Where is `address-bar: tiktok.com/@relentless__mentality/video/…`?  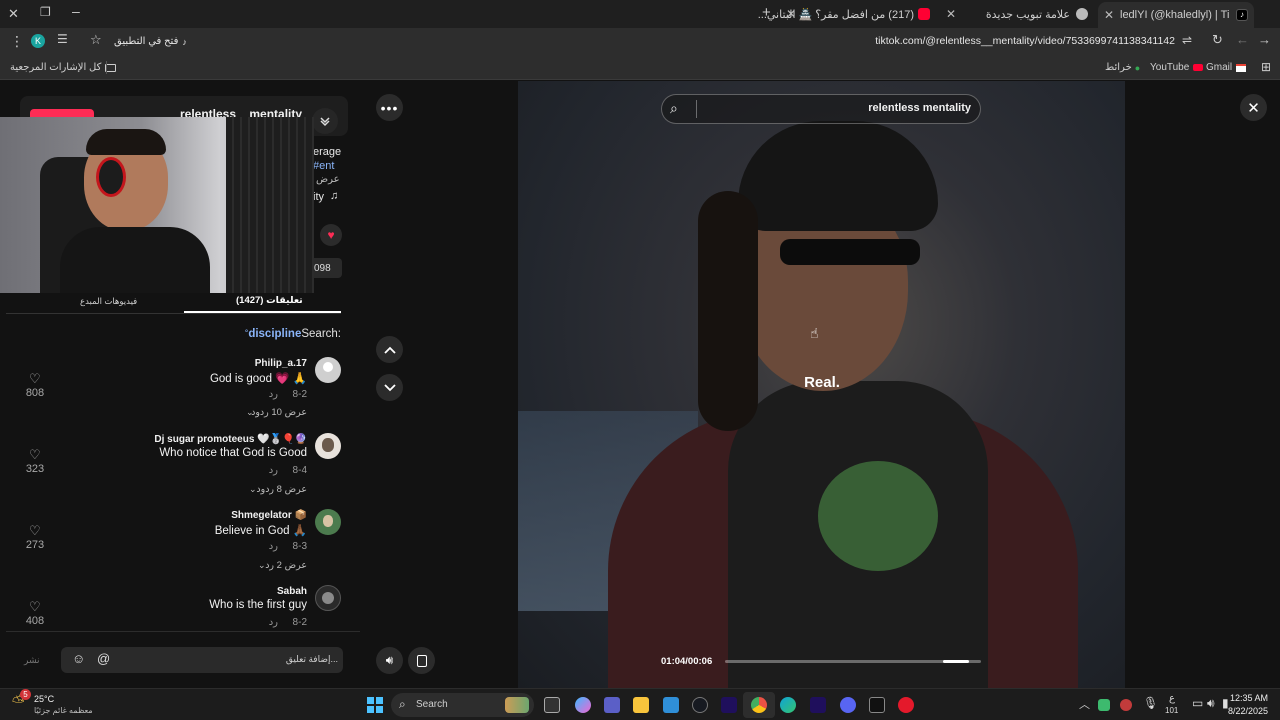 address-bar: tiktok.com/@relentless__mentality/video/… is located at coordinates (1022, 41).